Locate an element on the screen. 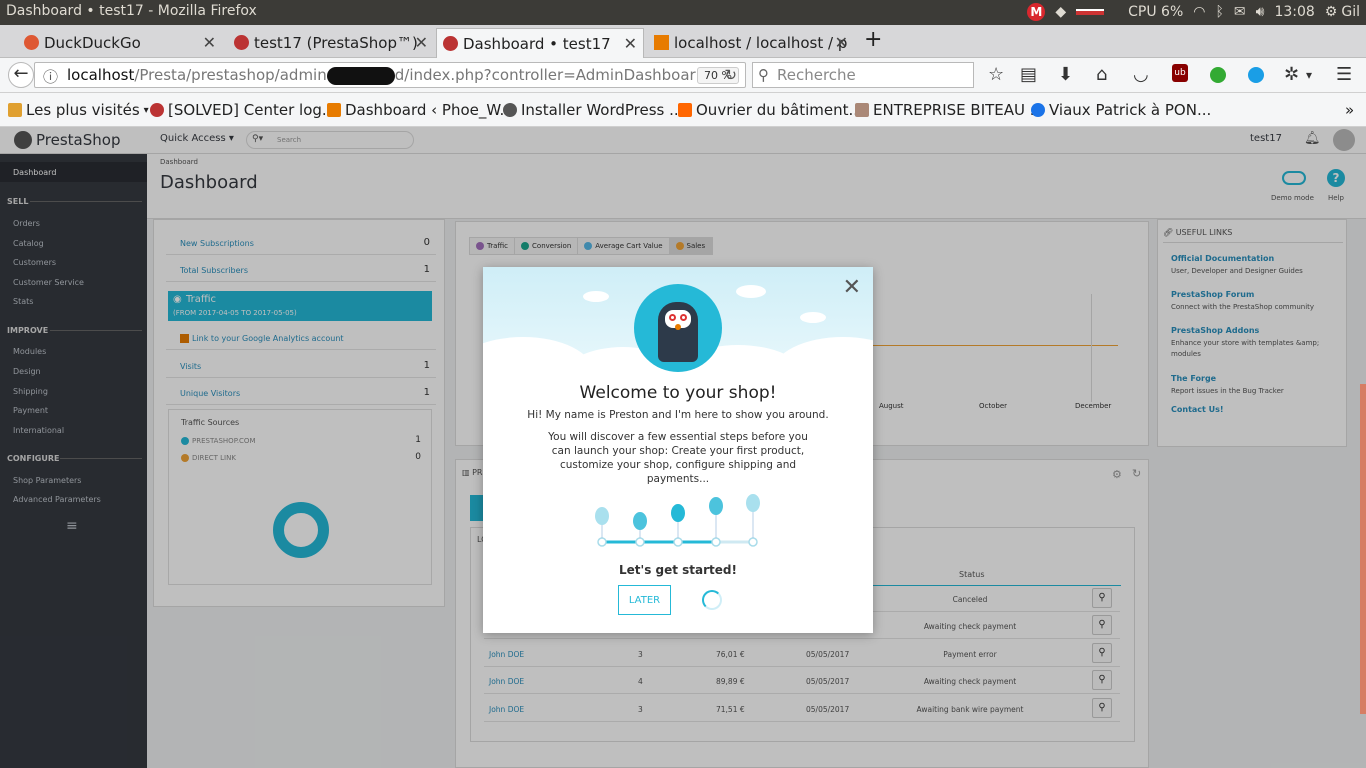 The height and width of the screenshot is (768, 1366). network-graph-icon is located at coordinates (1090, 12).